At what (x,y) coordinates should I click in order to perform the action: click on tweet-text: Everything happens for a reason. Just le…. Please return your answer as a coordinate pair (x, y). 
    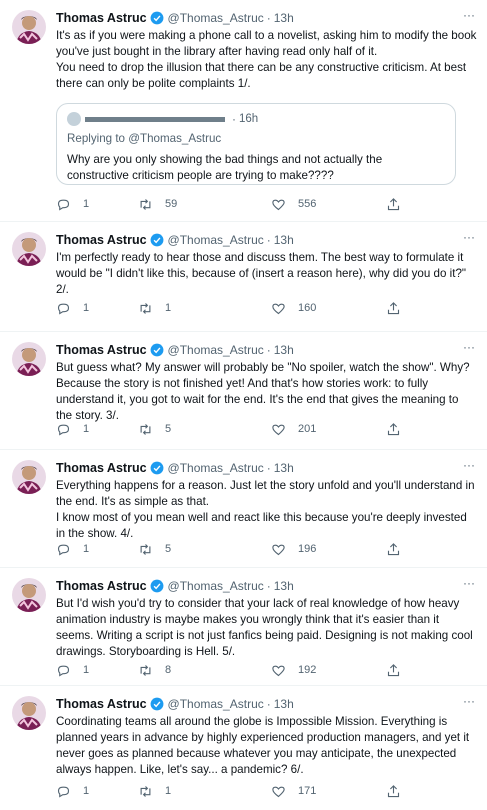
    Looking at the image, I should click on (266, 510).